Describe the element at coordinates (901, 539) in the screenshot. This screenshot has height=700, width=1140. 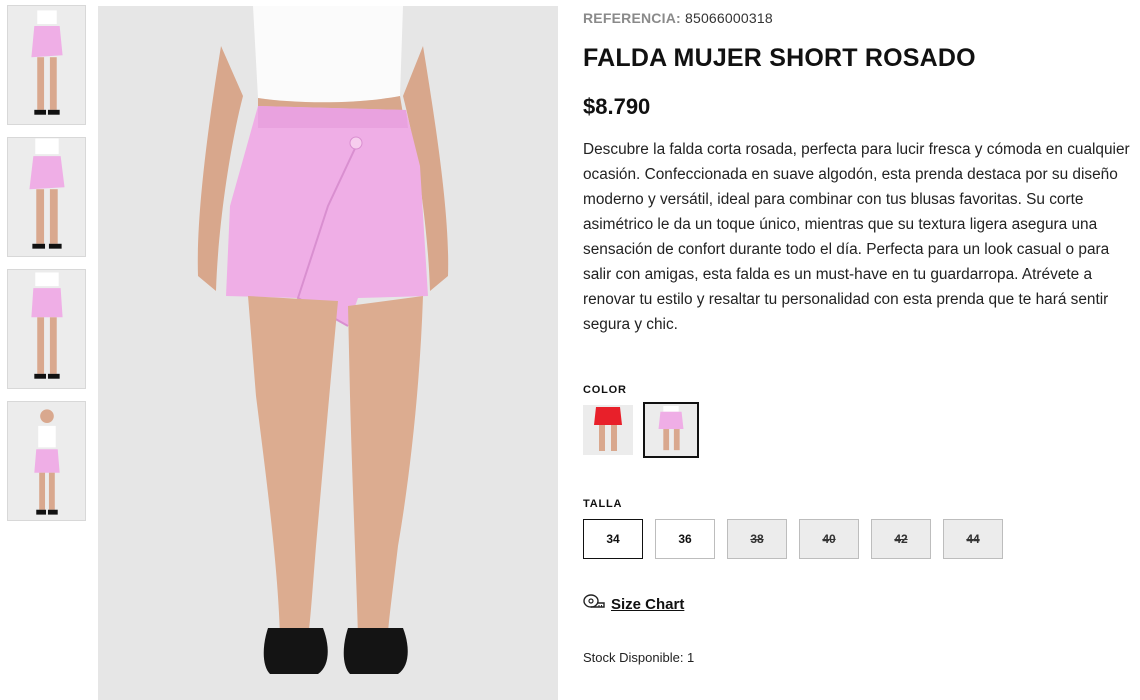
I see `size-option-42: 42` at that location.